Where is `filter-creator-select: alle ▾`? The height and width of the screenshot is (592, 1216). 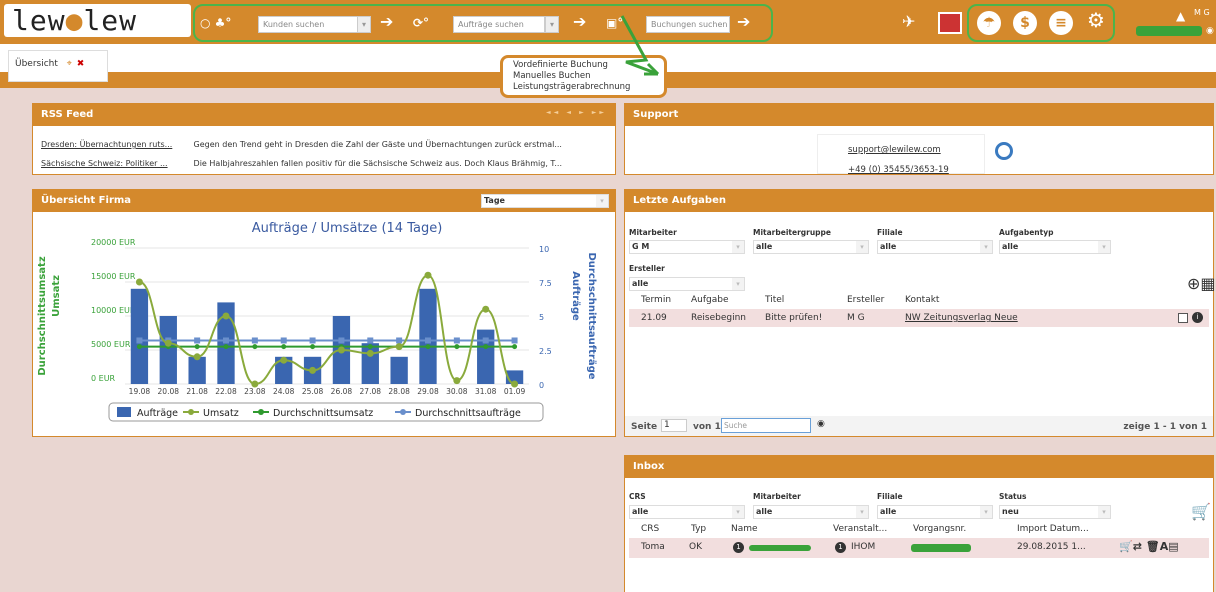 filter-creator-select: alle ▾ is located at coordinates (687, 284).